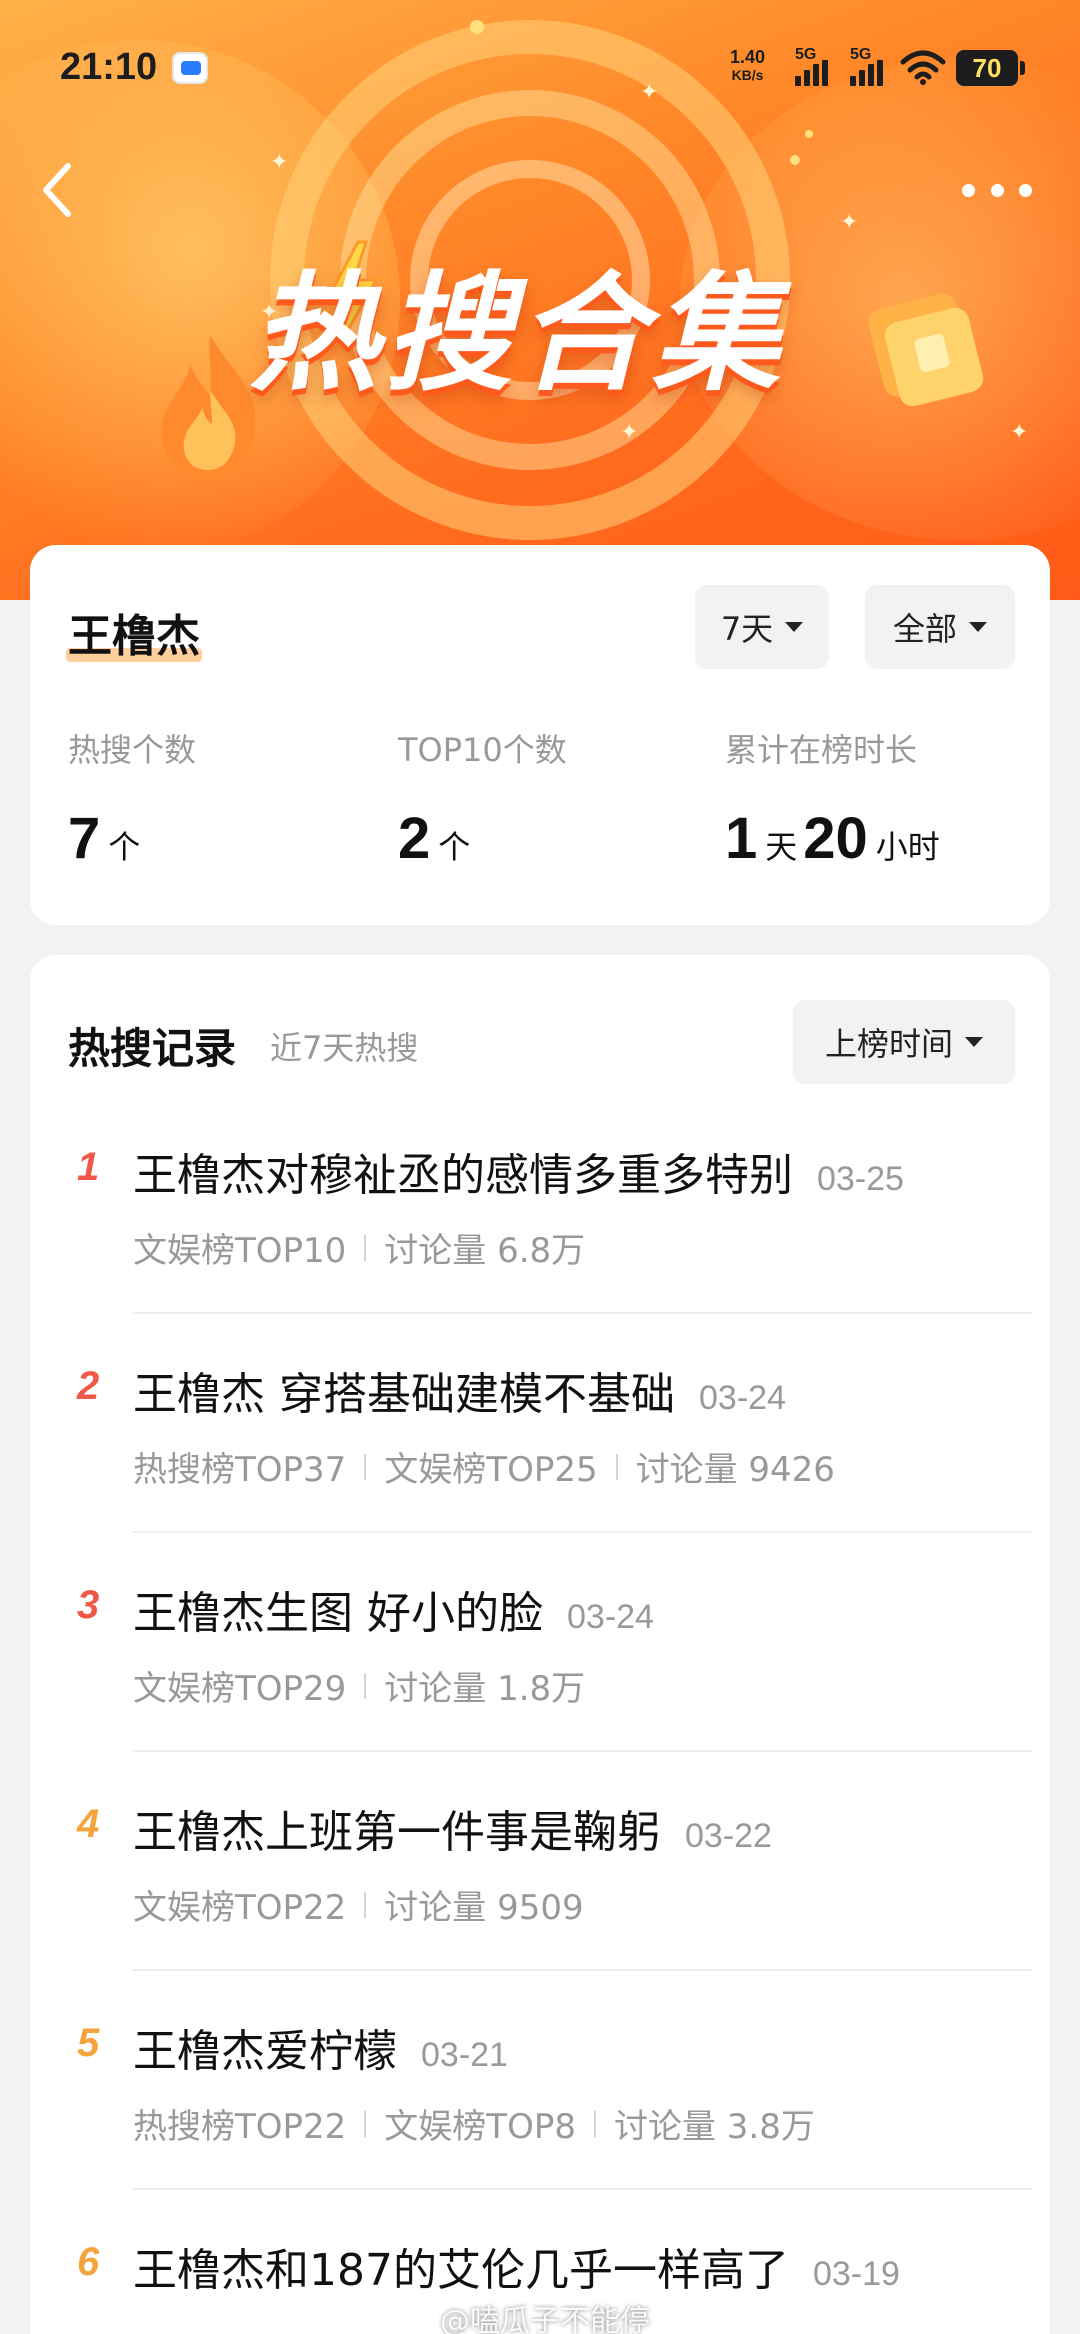 The image size is (1080, 2334). I want to click on stat-hot-count: 热搜个数 7个, so click(132, 798).